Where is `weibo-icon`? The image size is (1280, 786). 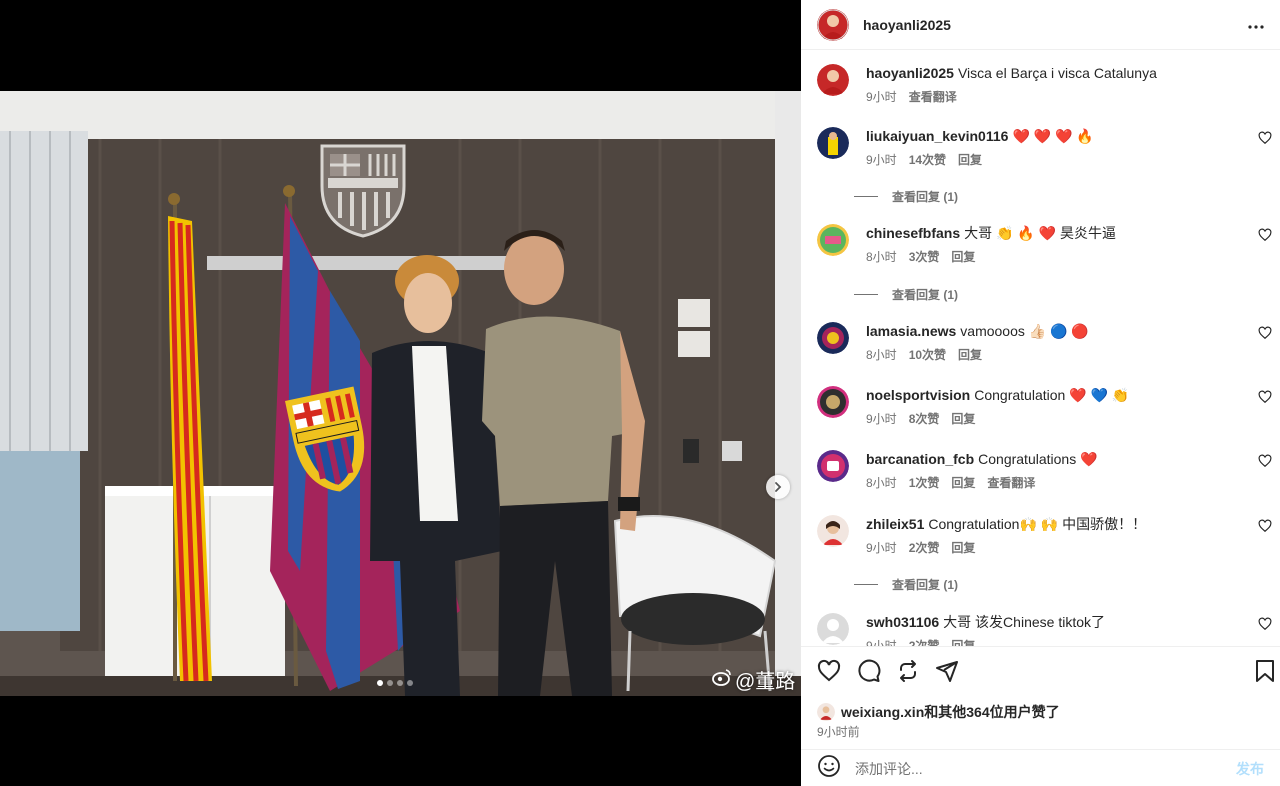 weibo-icon is located at coordinates (722, 680).